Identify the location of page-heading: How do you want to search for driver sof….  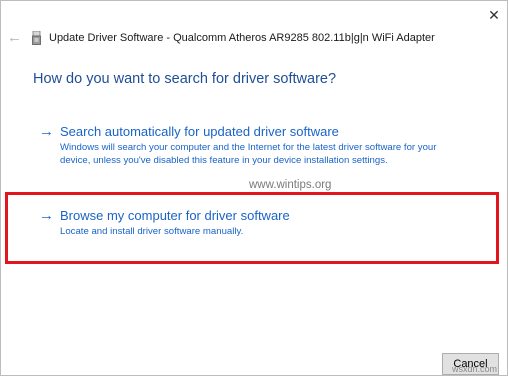
(185, 79).